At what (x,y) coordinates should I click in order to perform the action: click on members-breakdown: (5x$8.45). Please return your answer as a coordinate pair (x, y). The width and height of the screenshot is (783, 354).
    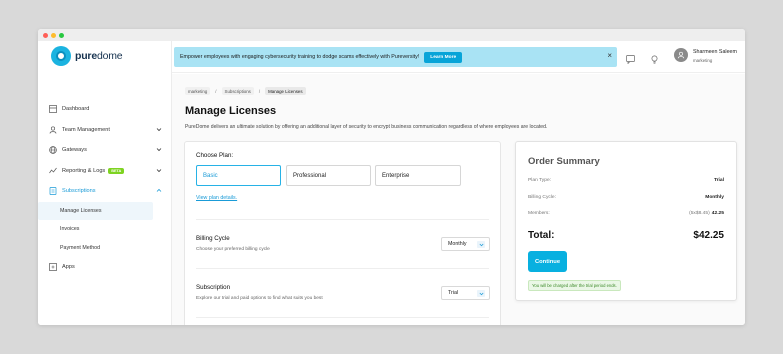
    Looking at the image, I should click on (699, 213).